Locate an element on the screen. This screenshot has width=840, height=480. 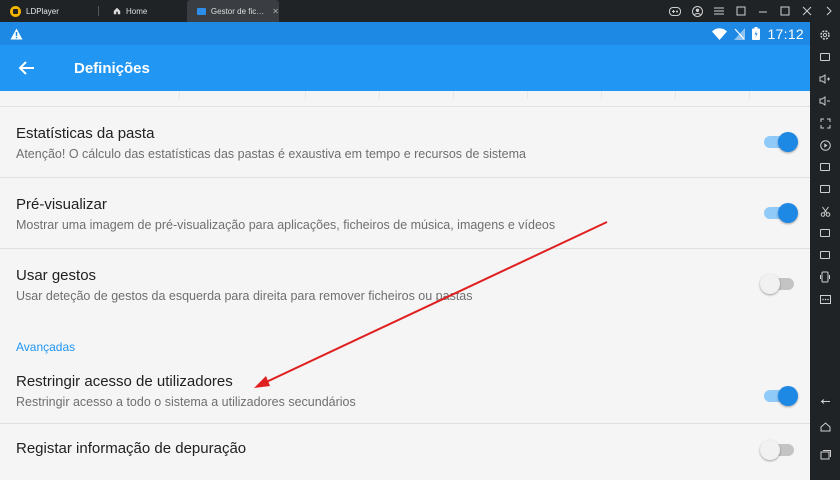
restrict-users-toggle is located at coordinates (781, 396).